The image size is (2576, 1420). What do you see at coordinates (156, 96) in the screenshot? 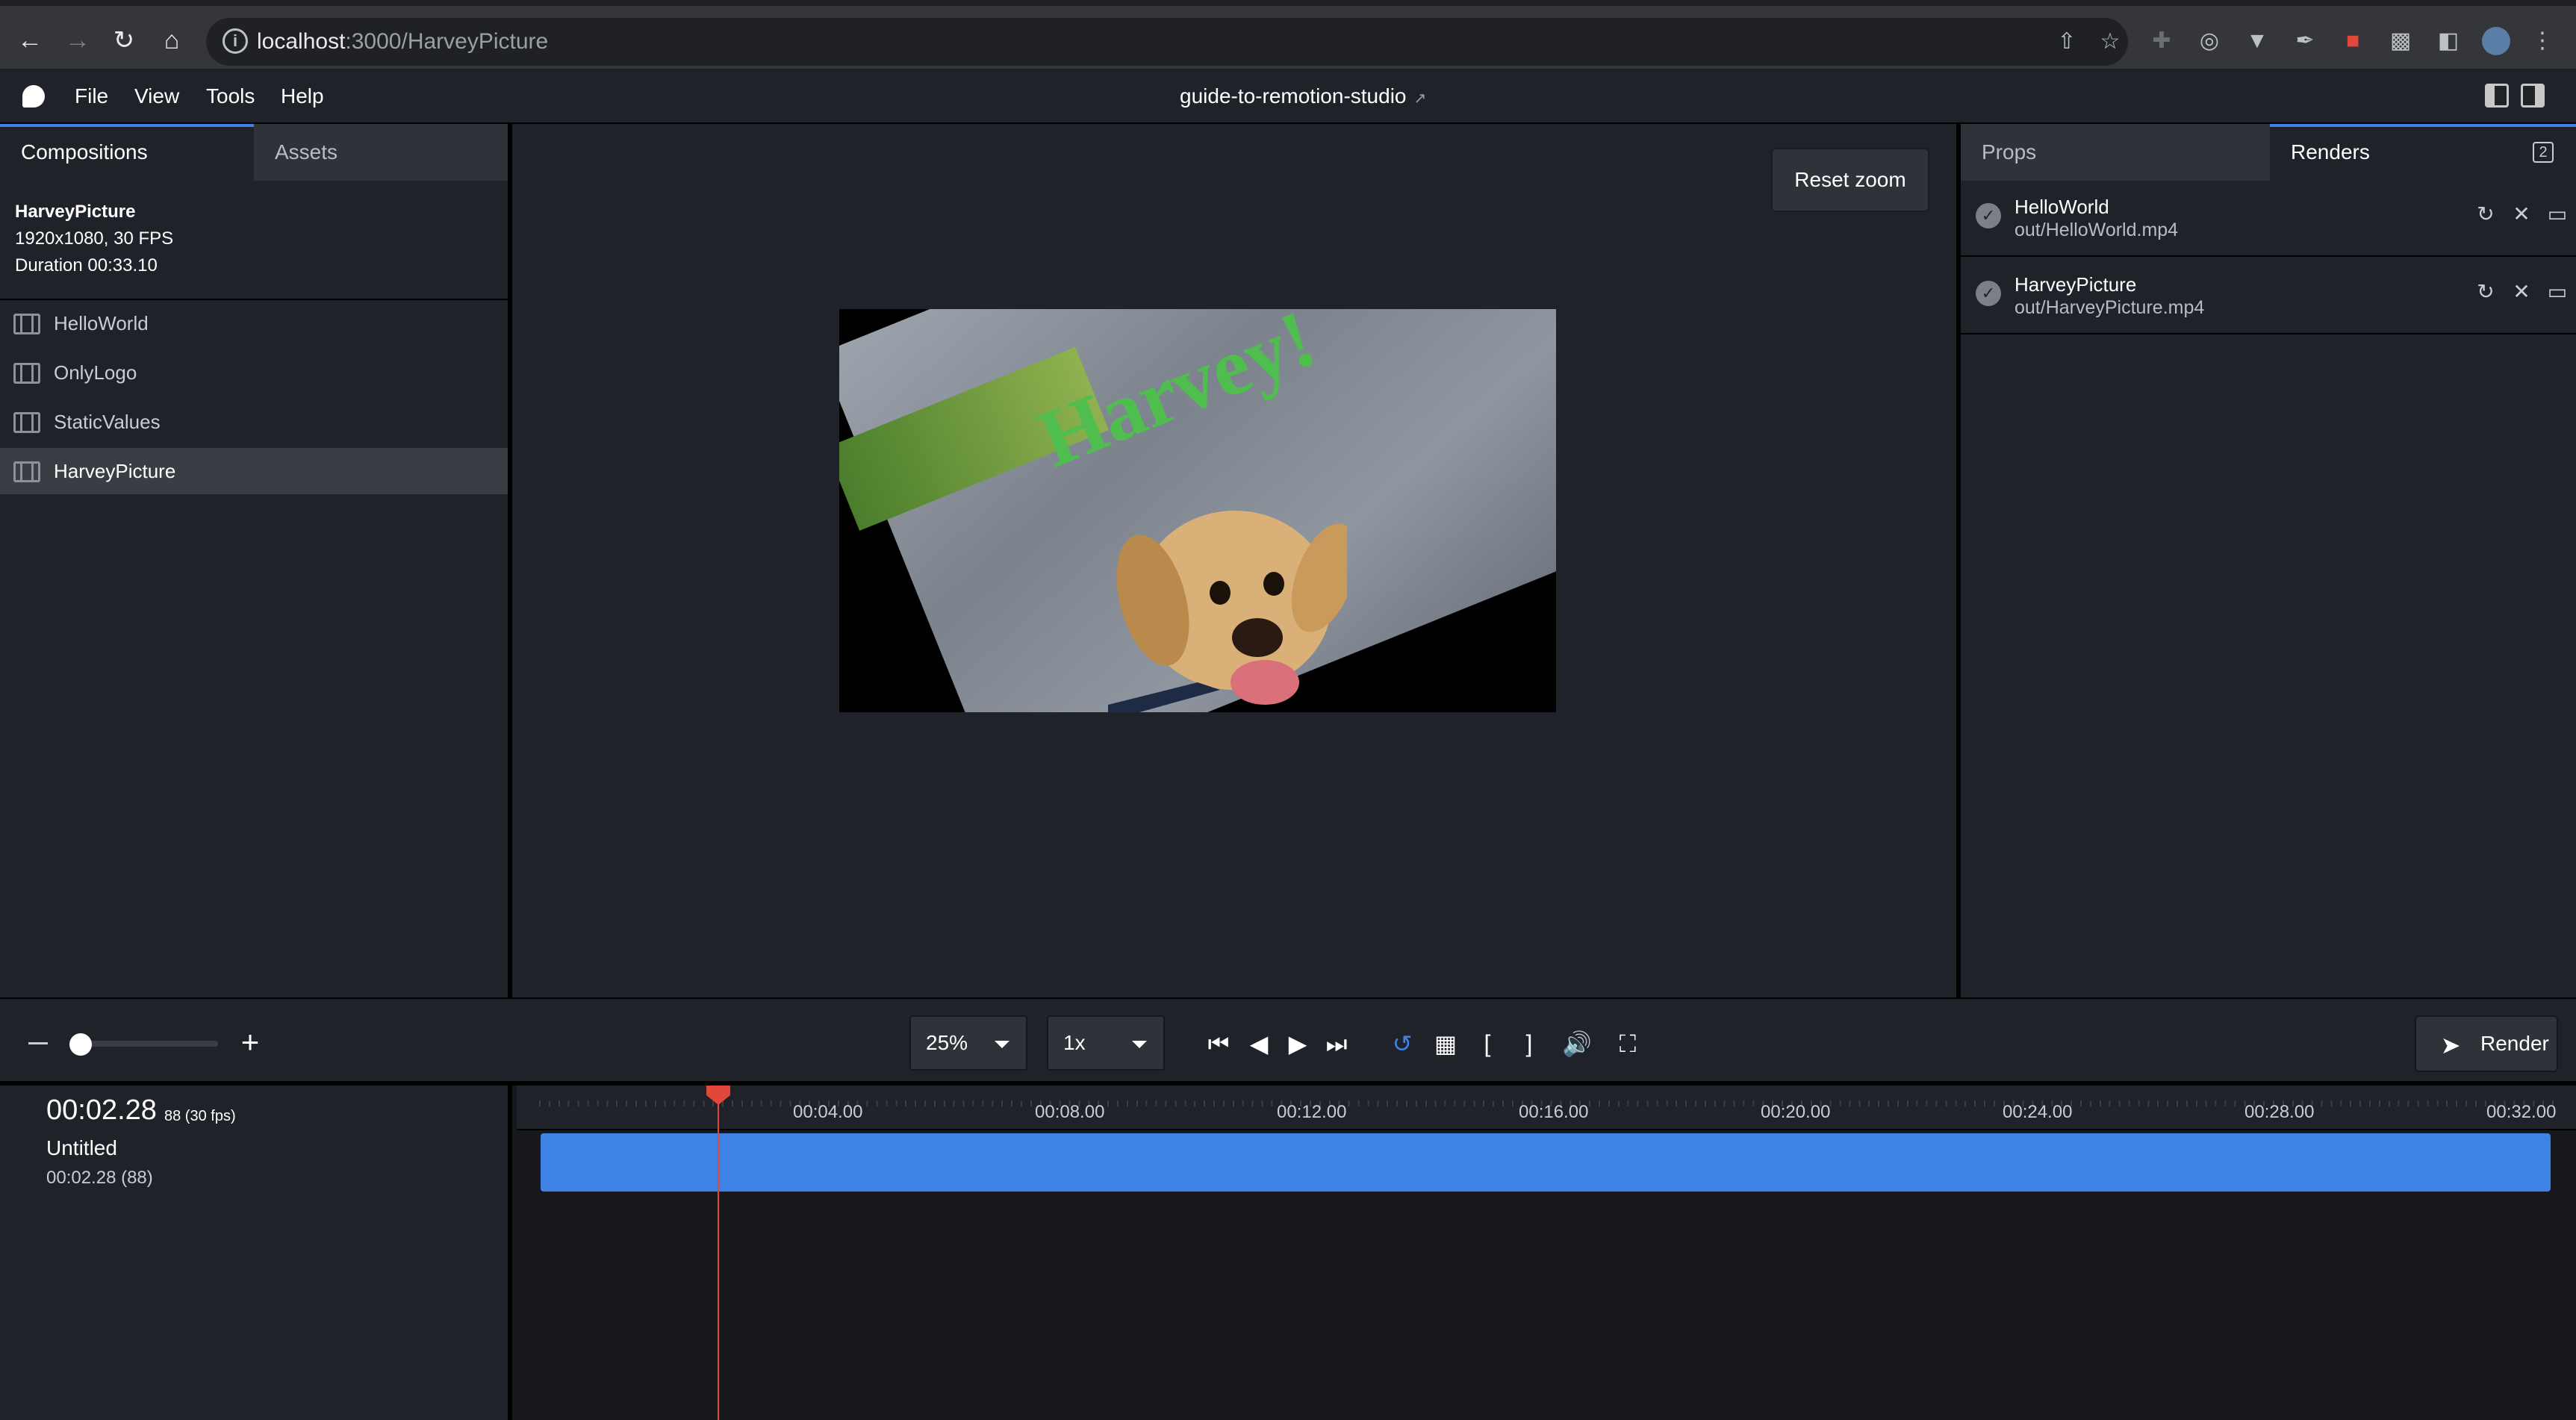
I see `menu-view: View` at bounding box center [156, 96].